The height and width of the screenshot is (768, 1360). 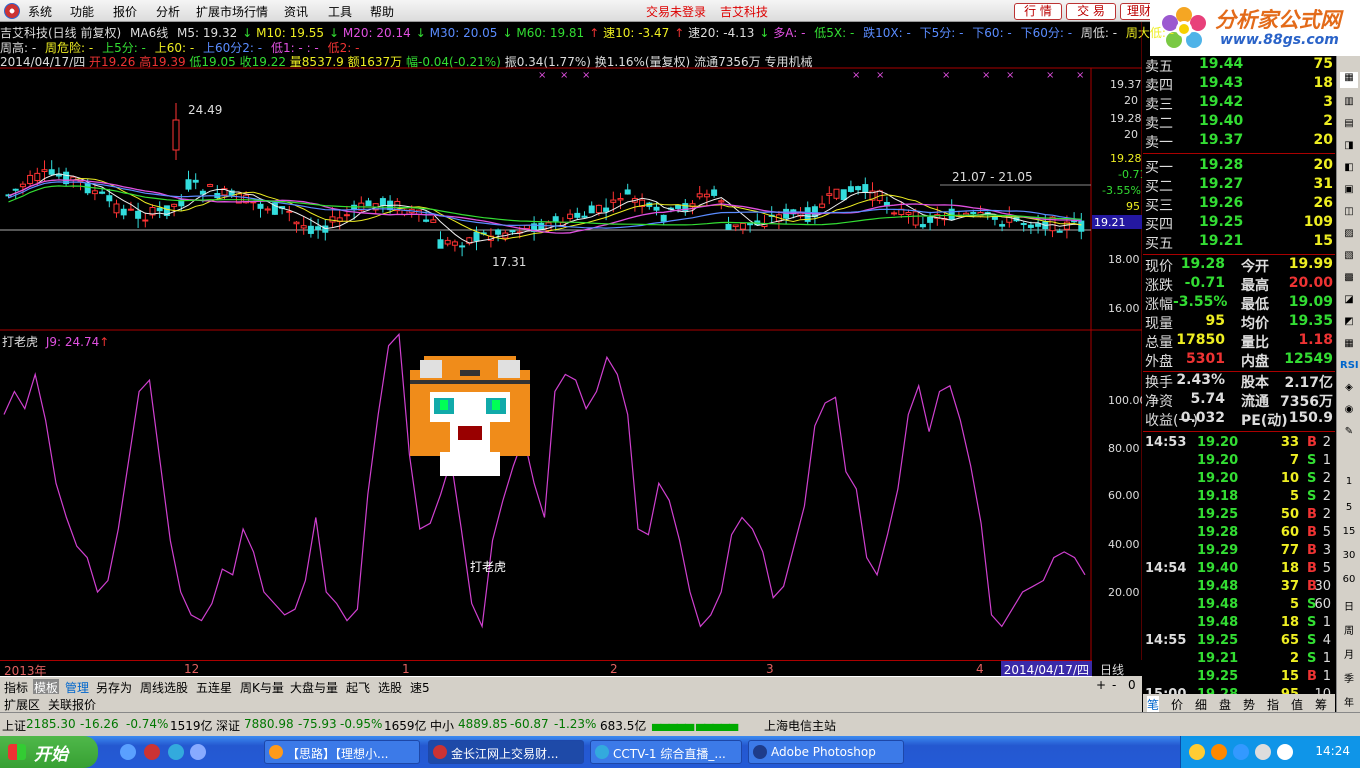 I want to click on tick-row: 19.25 50 B 2, so click(x=1239, y=516).